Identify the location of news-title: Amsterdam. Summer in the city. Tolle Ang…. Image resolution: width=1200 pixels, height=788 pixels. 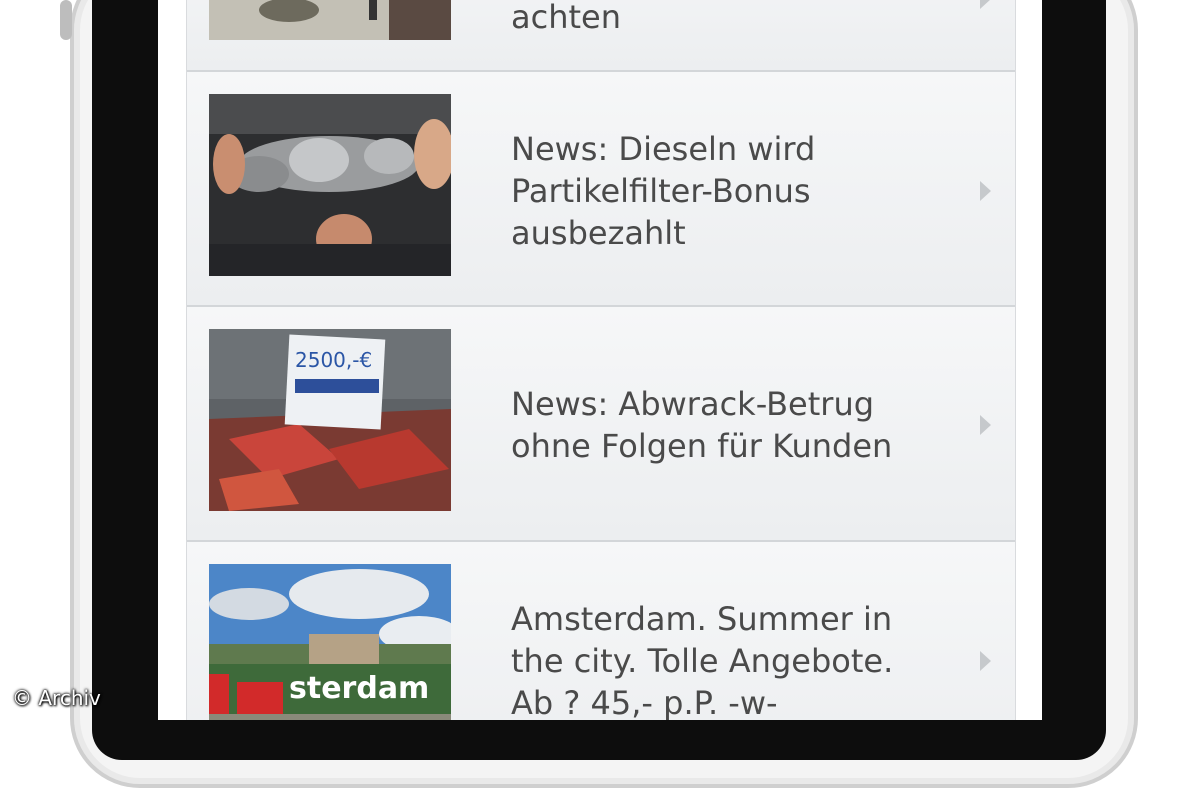
(702, 660).